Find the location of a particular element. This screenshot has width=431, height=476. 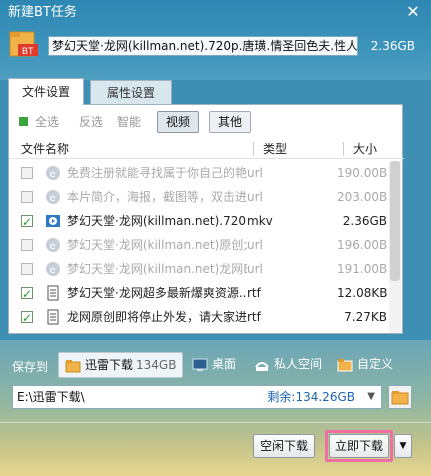

file-list-scrollbar is located at coordinates (395, 247).